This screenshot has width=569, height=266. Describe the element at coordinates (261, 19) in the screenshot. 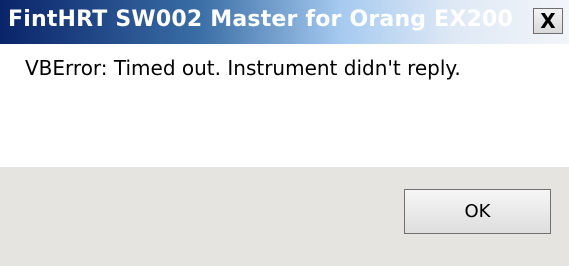

I see `window-title: FintHRT SW002 Master for Orang EX200` at that location.